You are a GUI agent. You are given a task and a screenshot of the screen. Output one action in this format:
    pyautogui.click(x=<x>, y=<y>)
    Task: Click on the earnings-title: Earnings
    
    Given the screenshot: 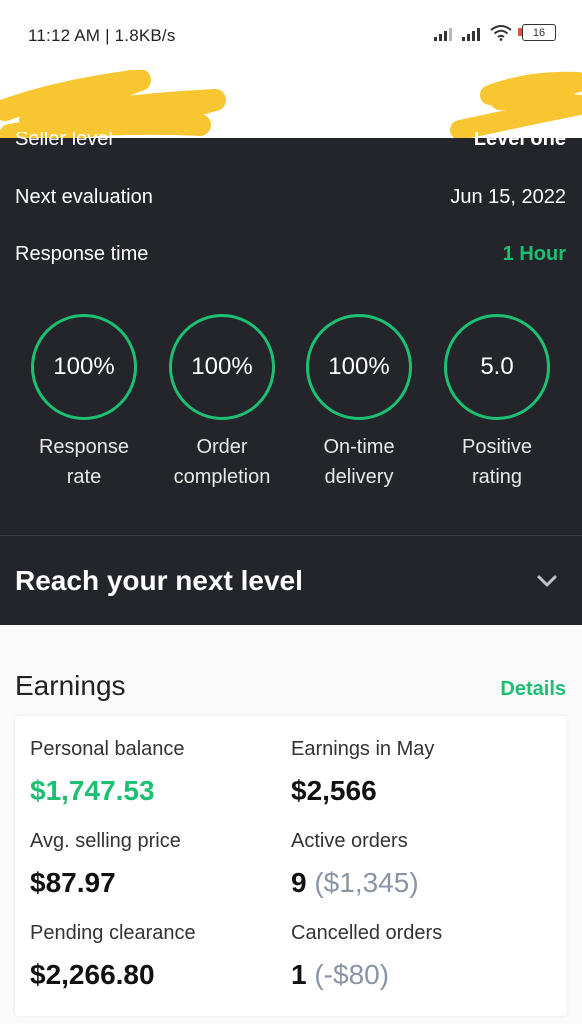 What is the action you would take?
    pyautogui.click(x=70, y=685)
    